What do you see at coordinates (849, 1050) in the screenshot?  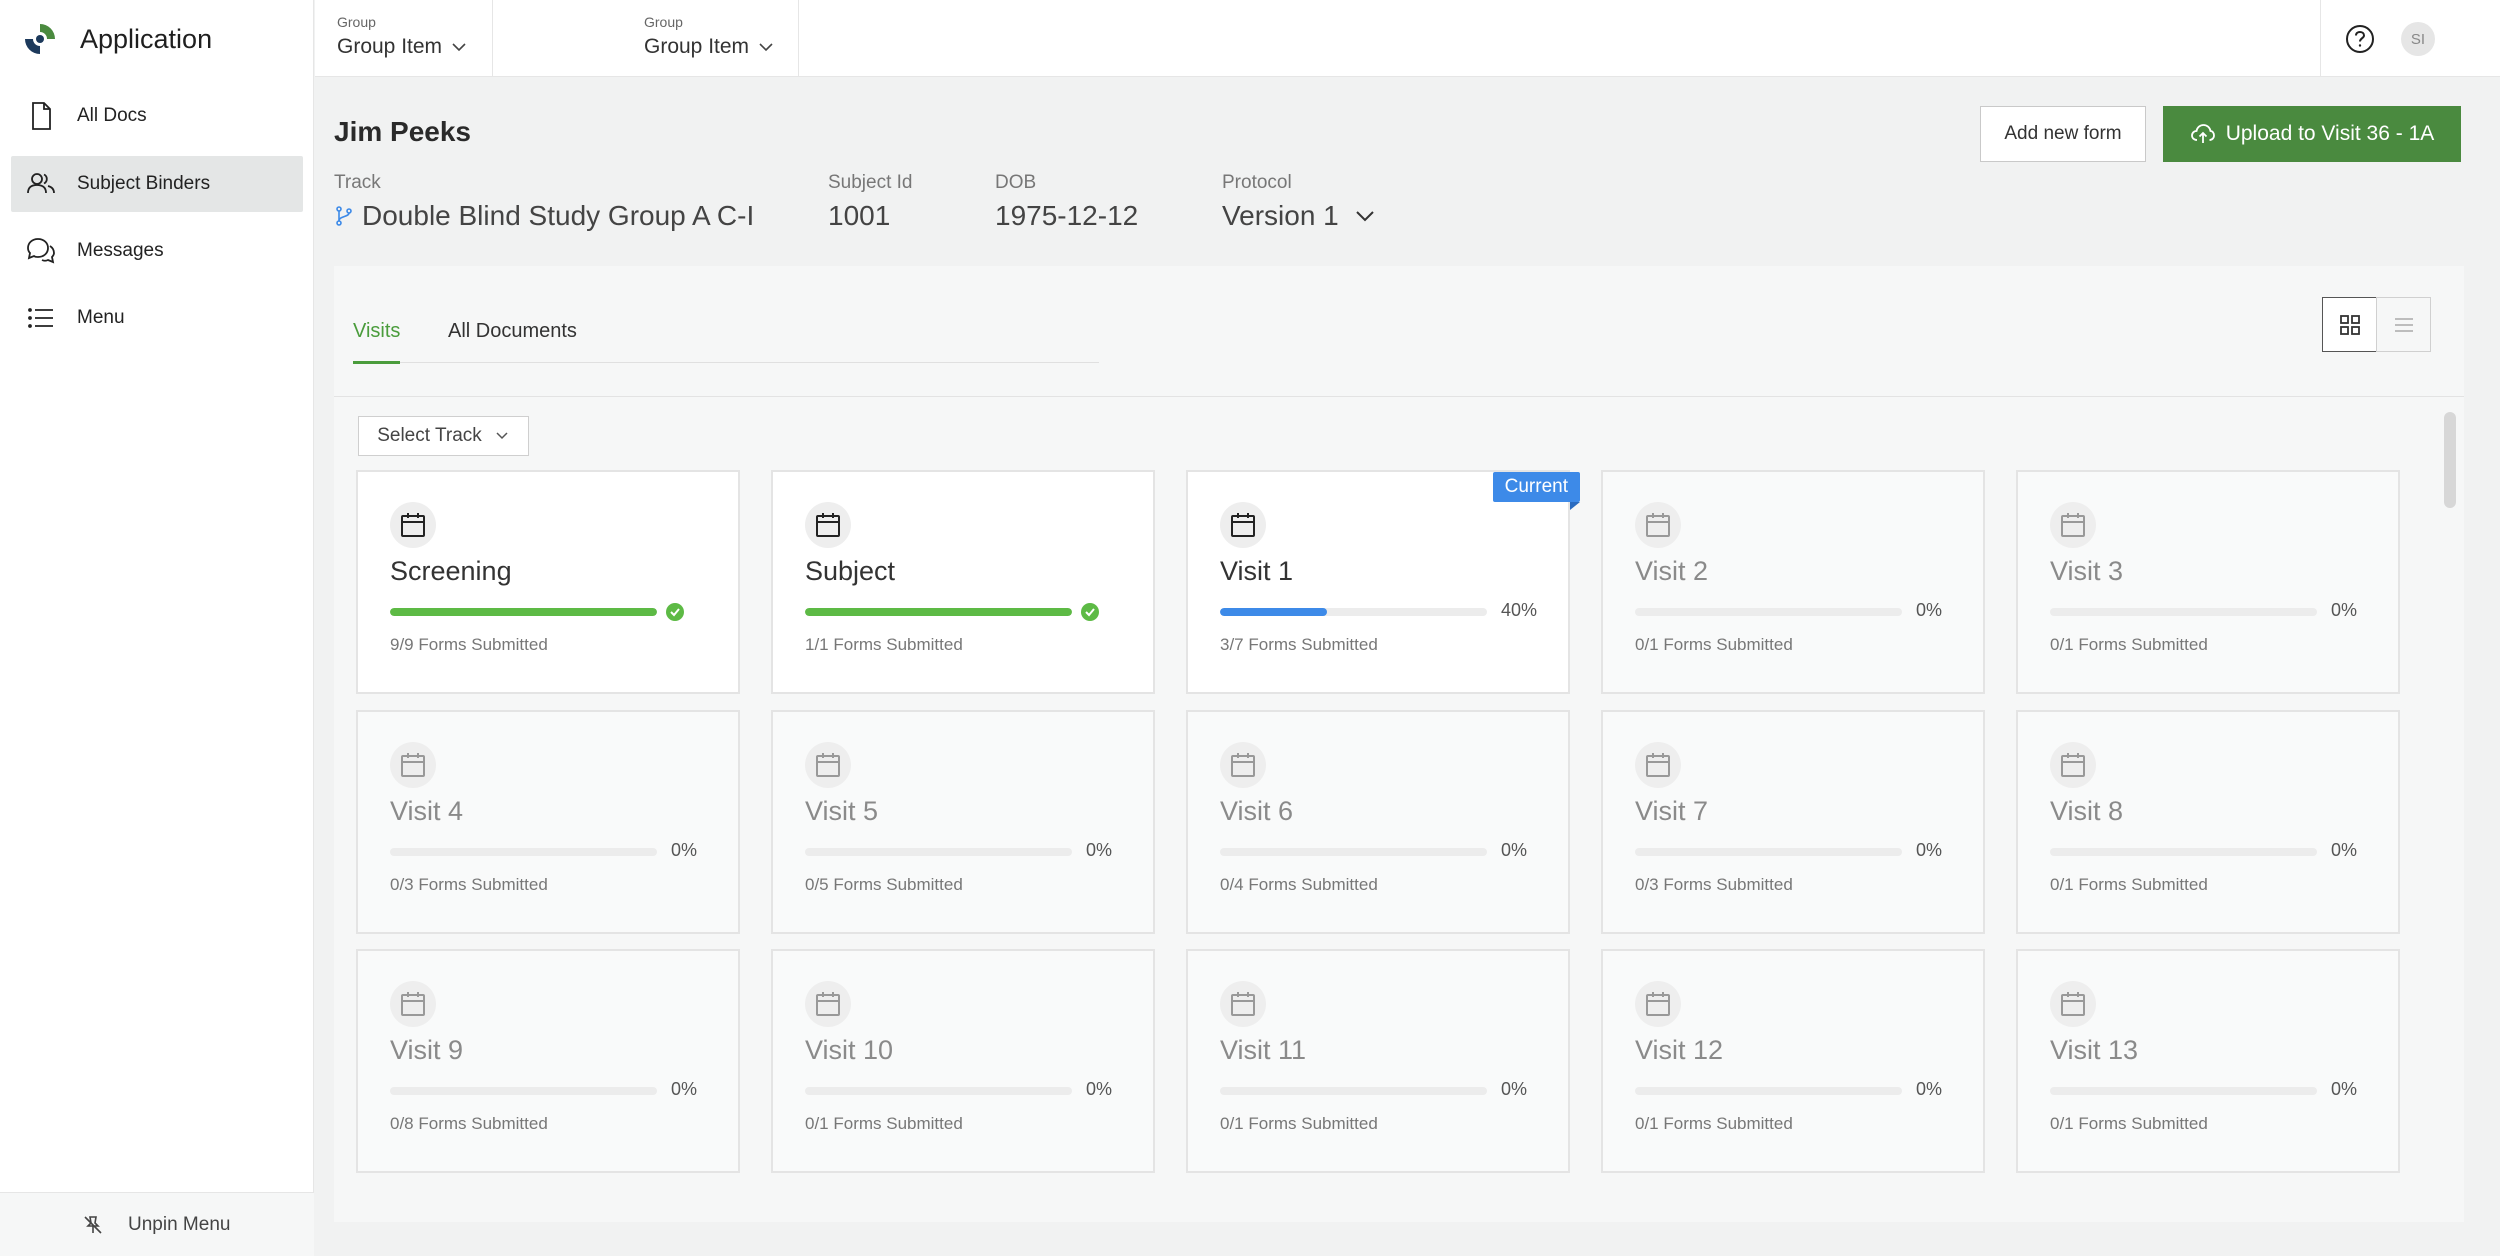 I see `visit-title: Visit 10` at bounding box center [849, 1050].